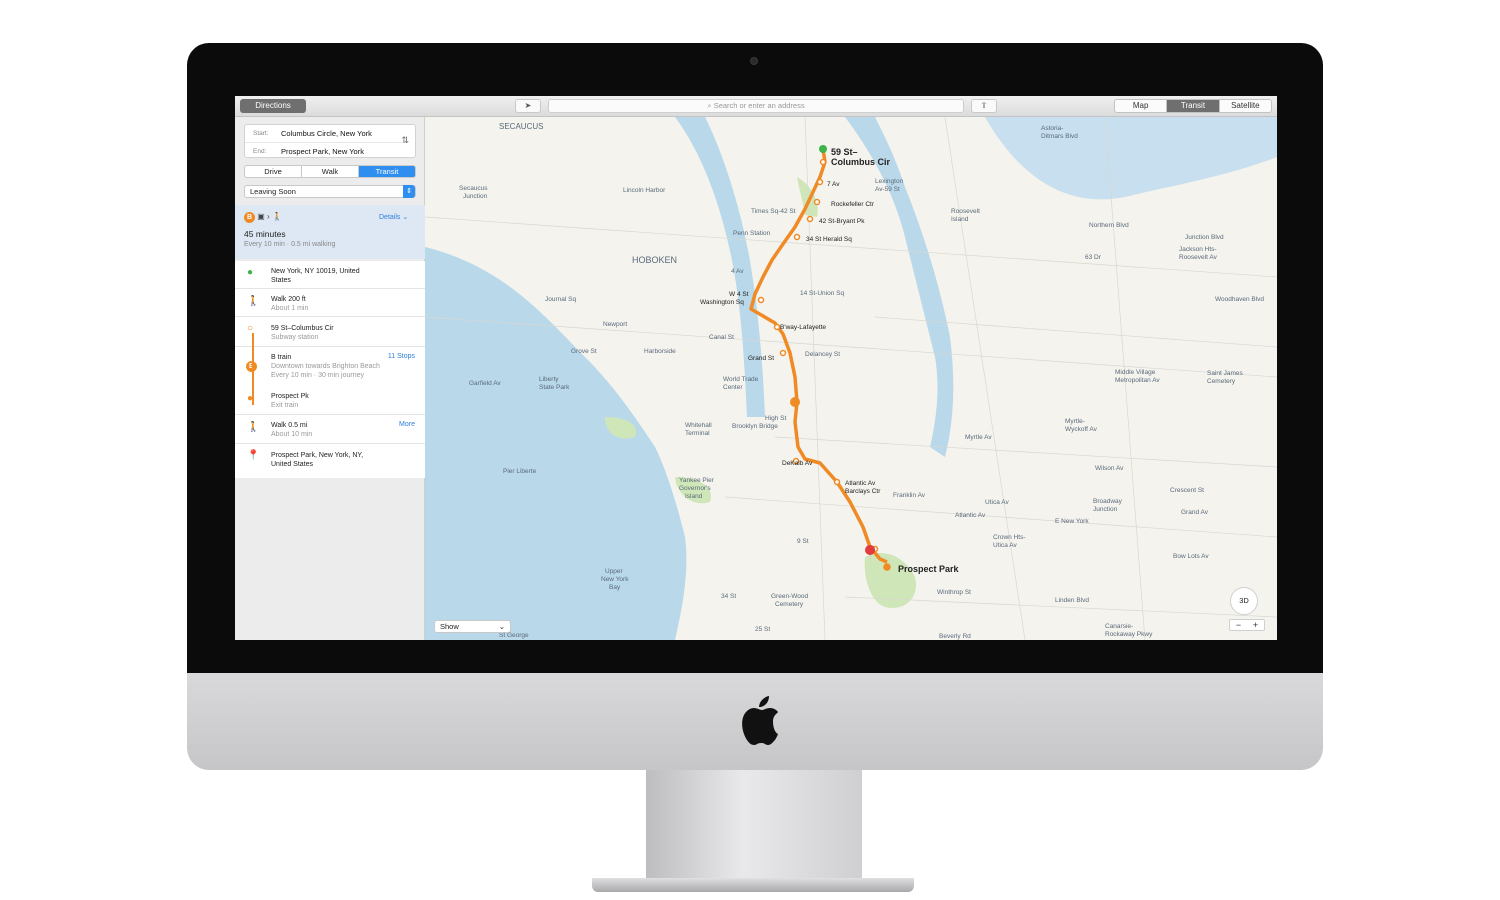 Image resolution: width=1500 pixels, height=900 pixels. Describe the element at coordinates (260, 151) in the screenshot. I see `end-key: End:` at that location.